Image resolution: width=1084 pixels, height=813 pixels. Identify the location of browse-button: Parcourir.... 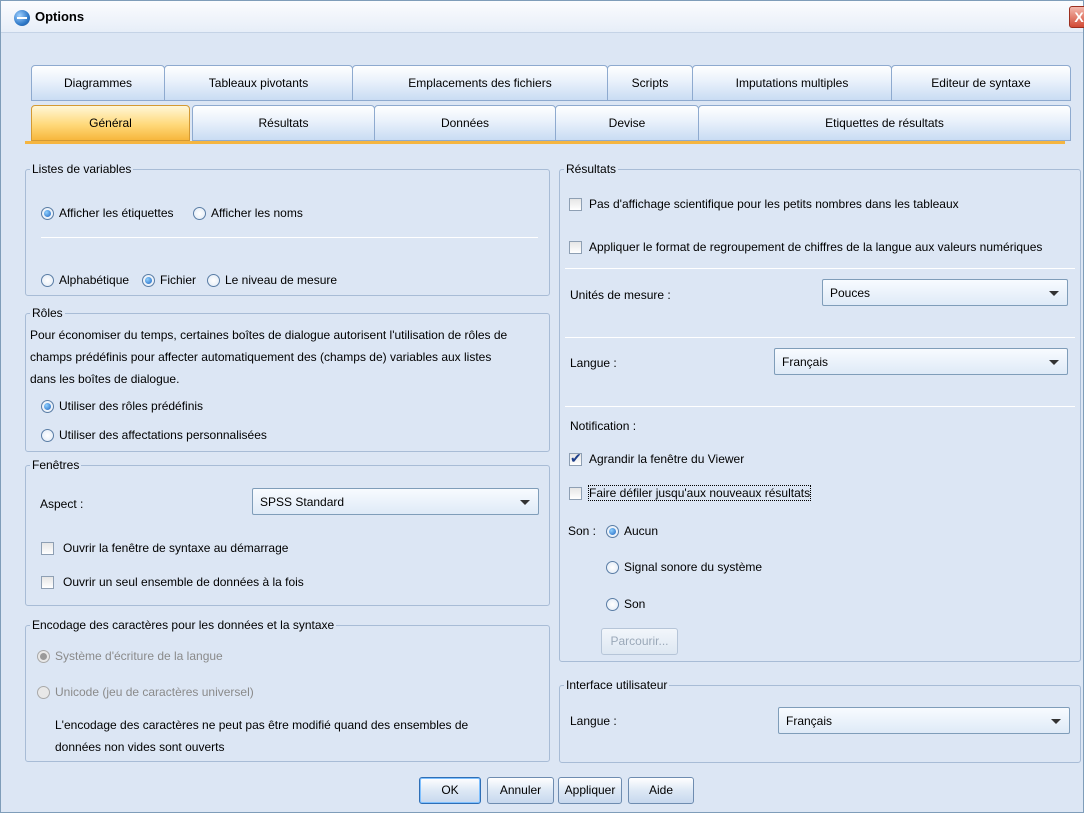
(639, 641).